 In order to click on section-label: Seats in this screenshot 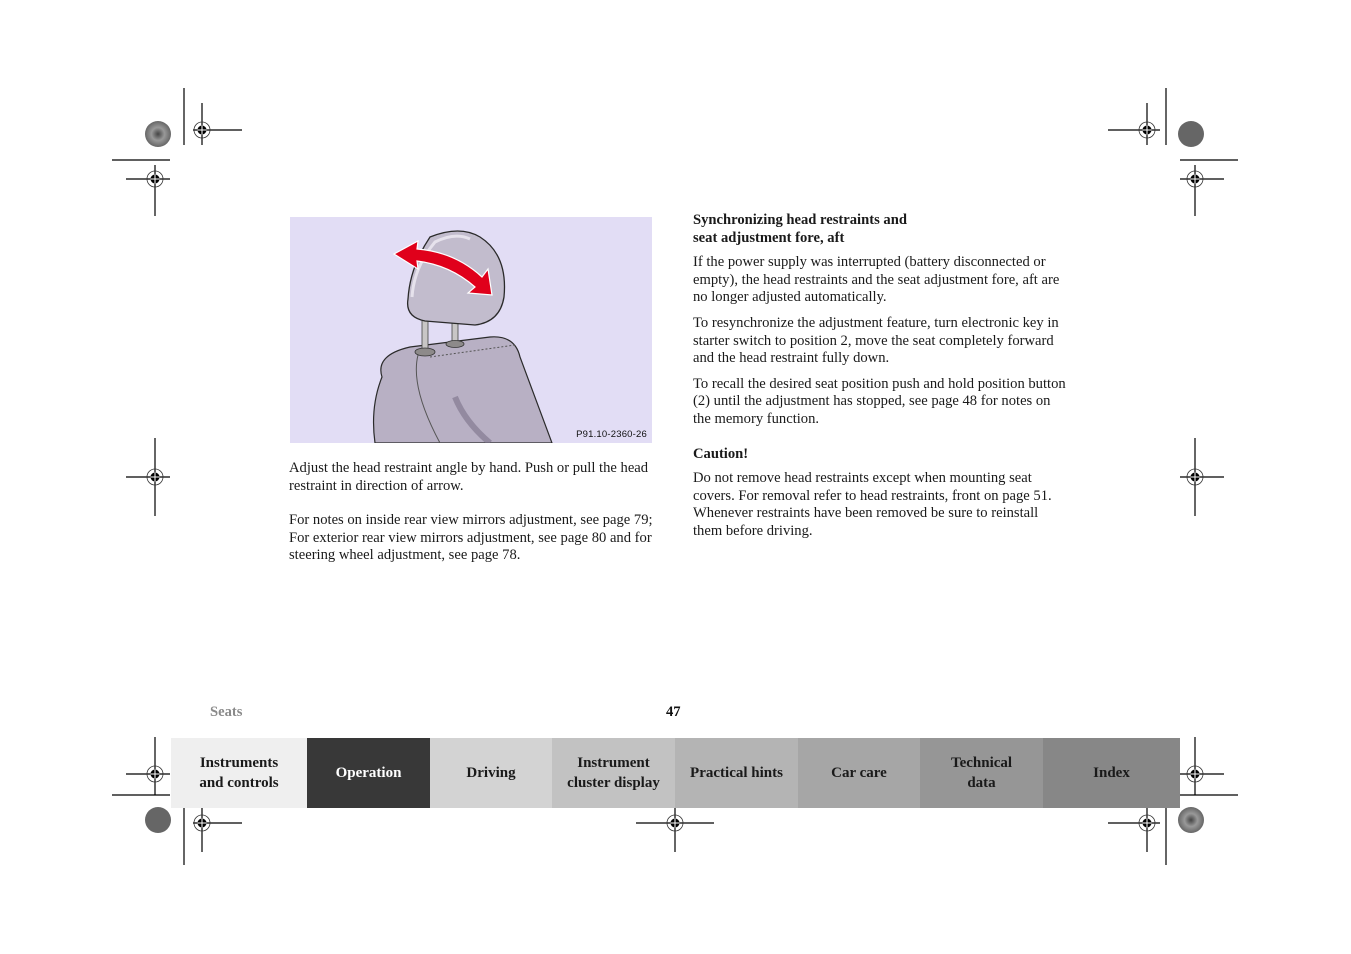, I will do `click(226, 712)`.